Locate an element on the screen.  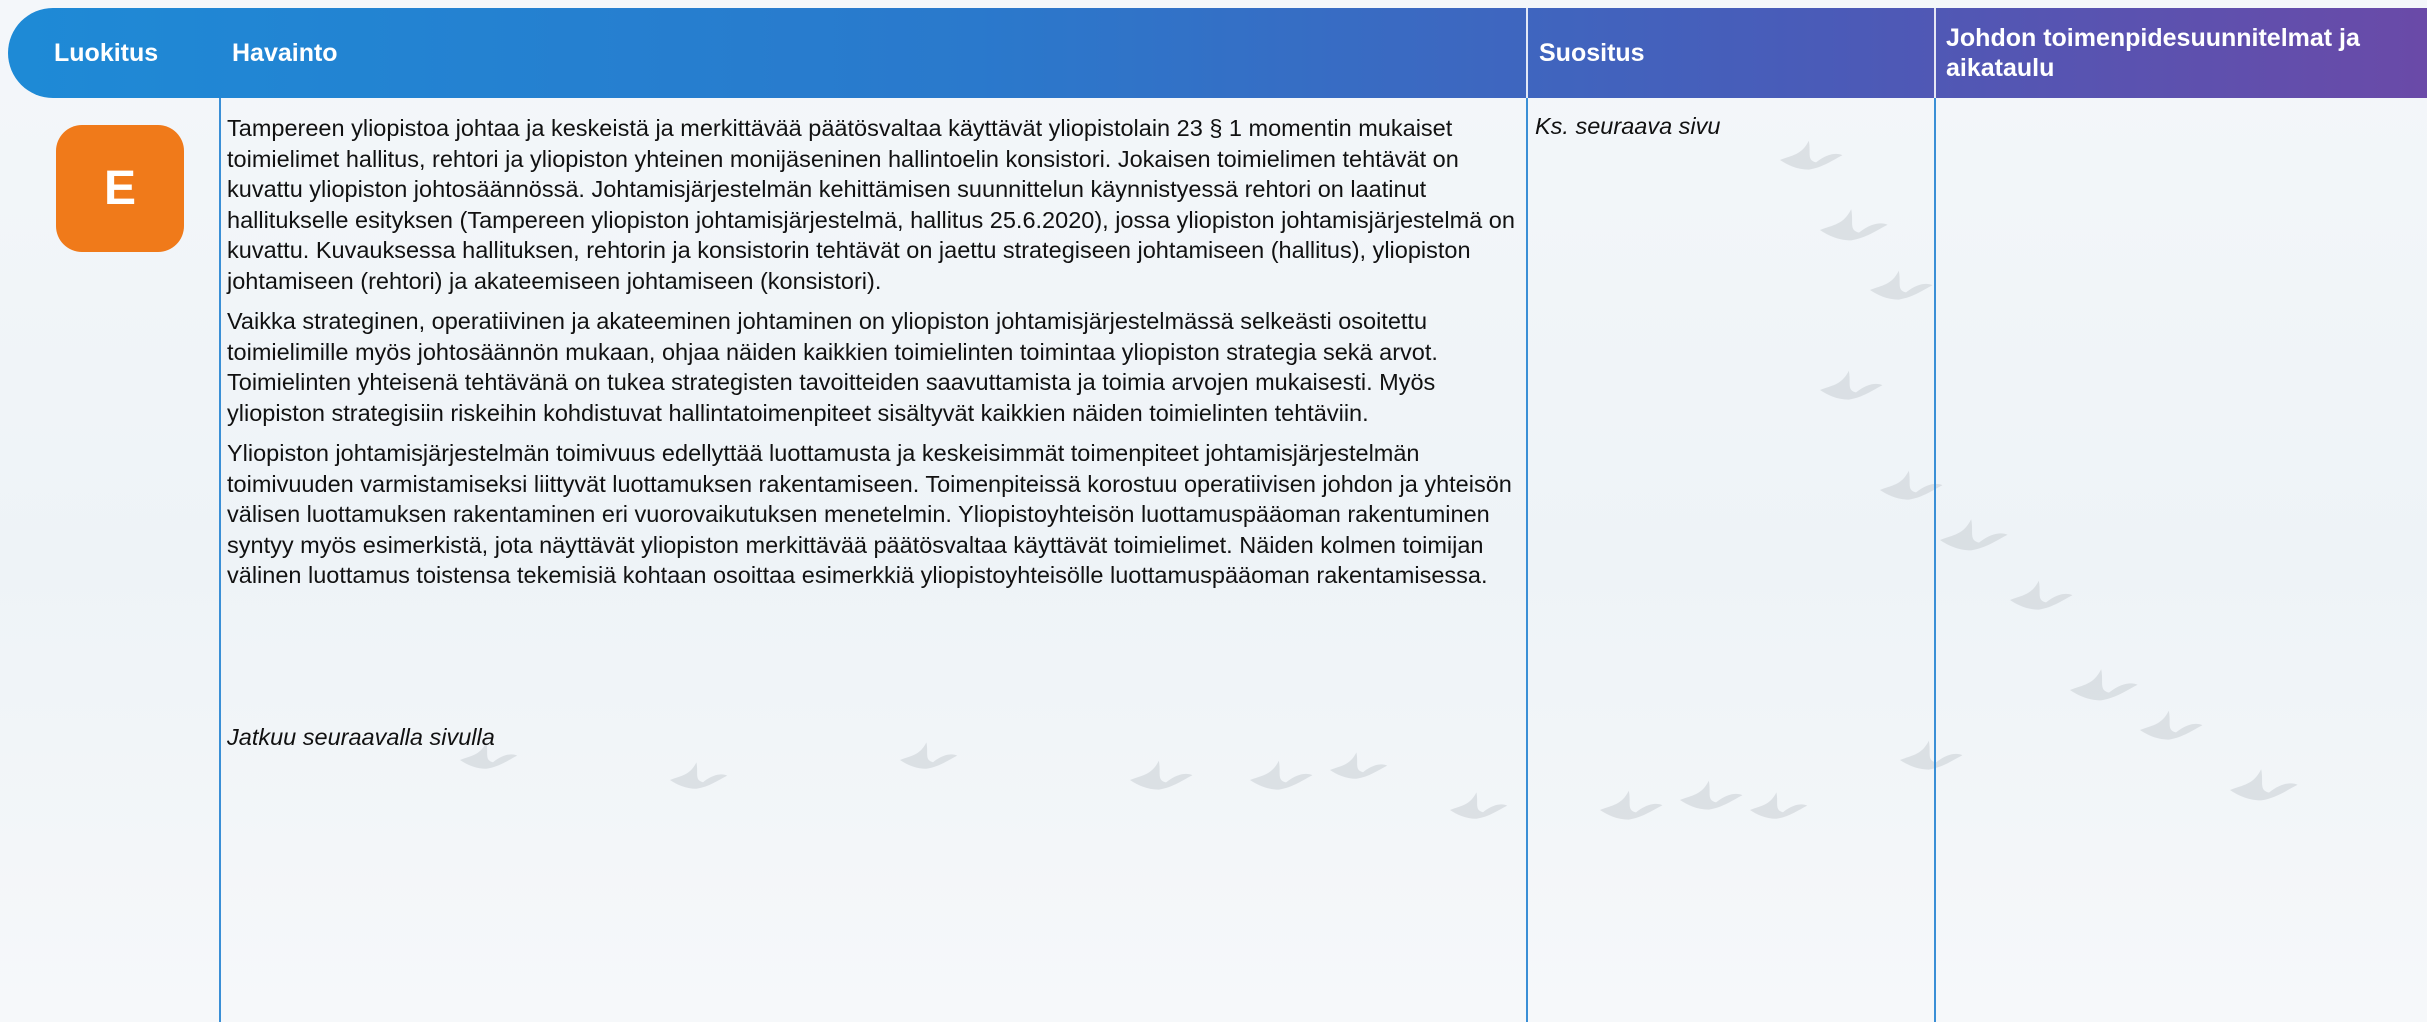
header-recommendation: Suositus is located at coordinates (1592, 53).